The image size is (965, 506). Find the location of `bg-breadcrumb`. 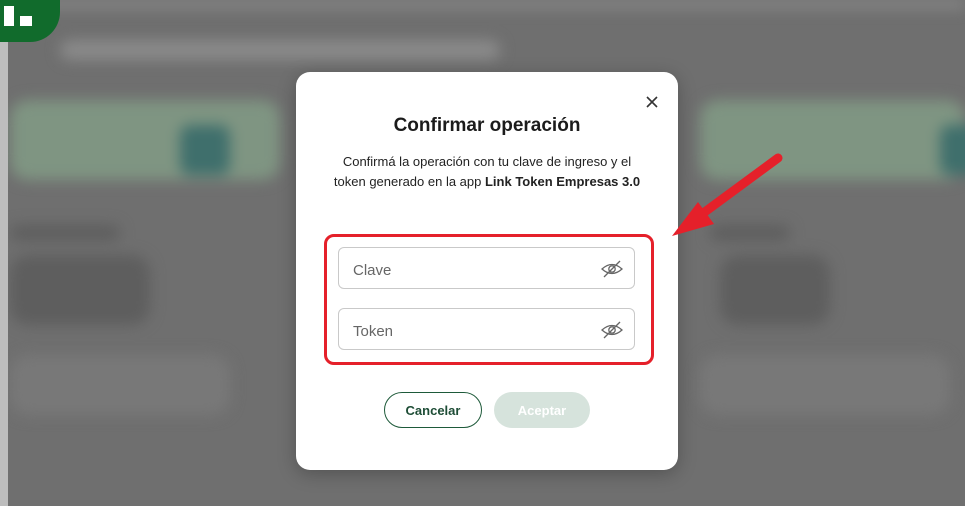

bg-breadcrumb is located at coordinates (280, 50).